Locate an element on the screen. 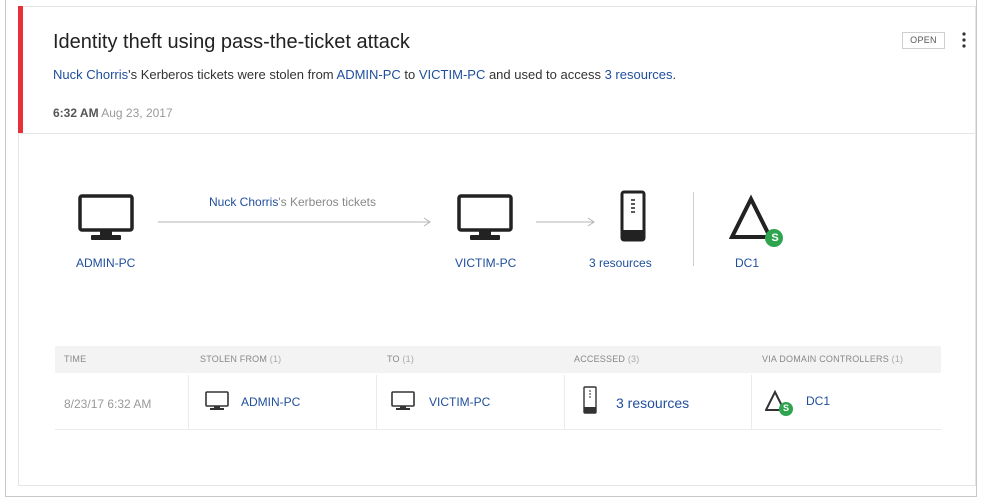 This screenshot has width=981, height=500. desc-text-1: 's Kerberos tickets were stolen from is located at coordinates (232, 74).